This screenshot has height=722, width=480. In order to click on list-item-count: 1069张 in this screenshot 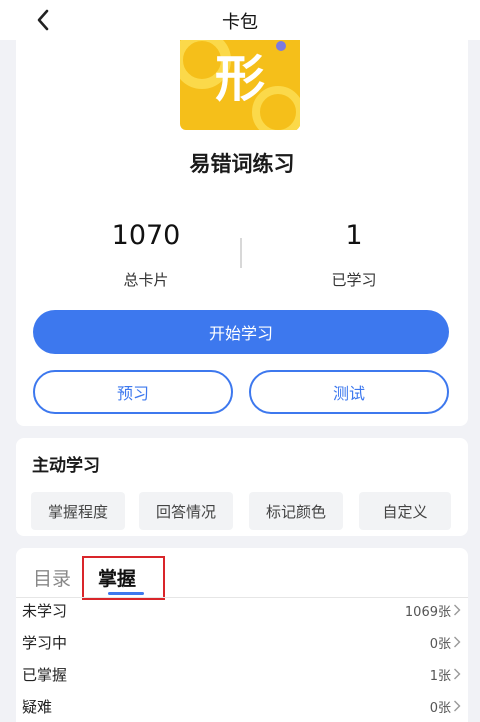, I will do `click(427, 612)`.